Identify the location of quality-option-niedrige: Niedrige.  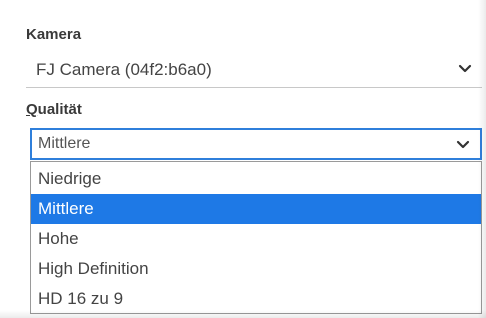
(256, 179).